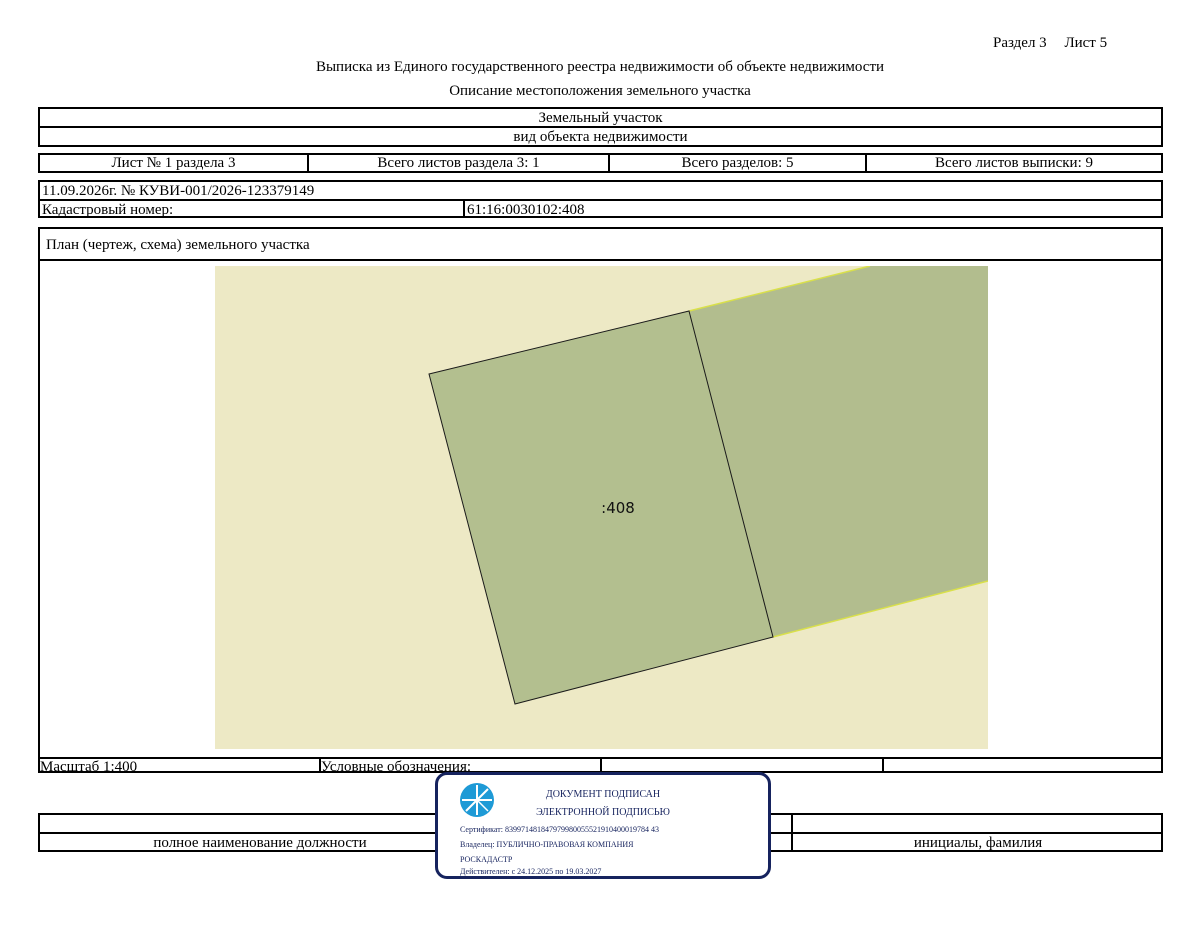 The height and width of the screenshot is (927, 1200). Describe the element at coordinates (173, 162) in the screenshot. I see `sheet-number: Лист № 1 раздела 3` at that location.